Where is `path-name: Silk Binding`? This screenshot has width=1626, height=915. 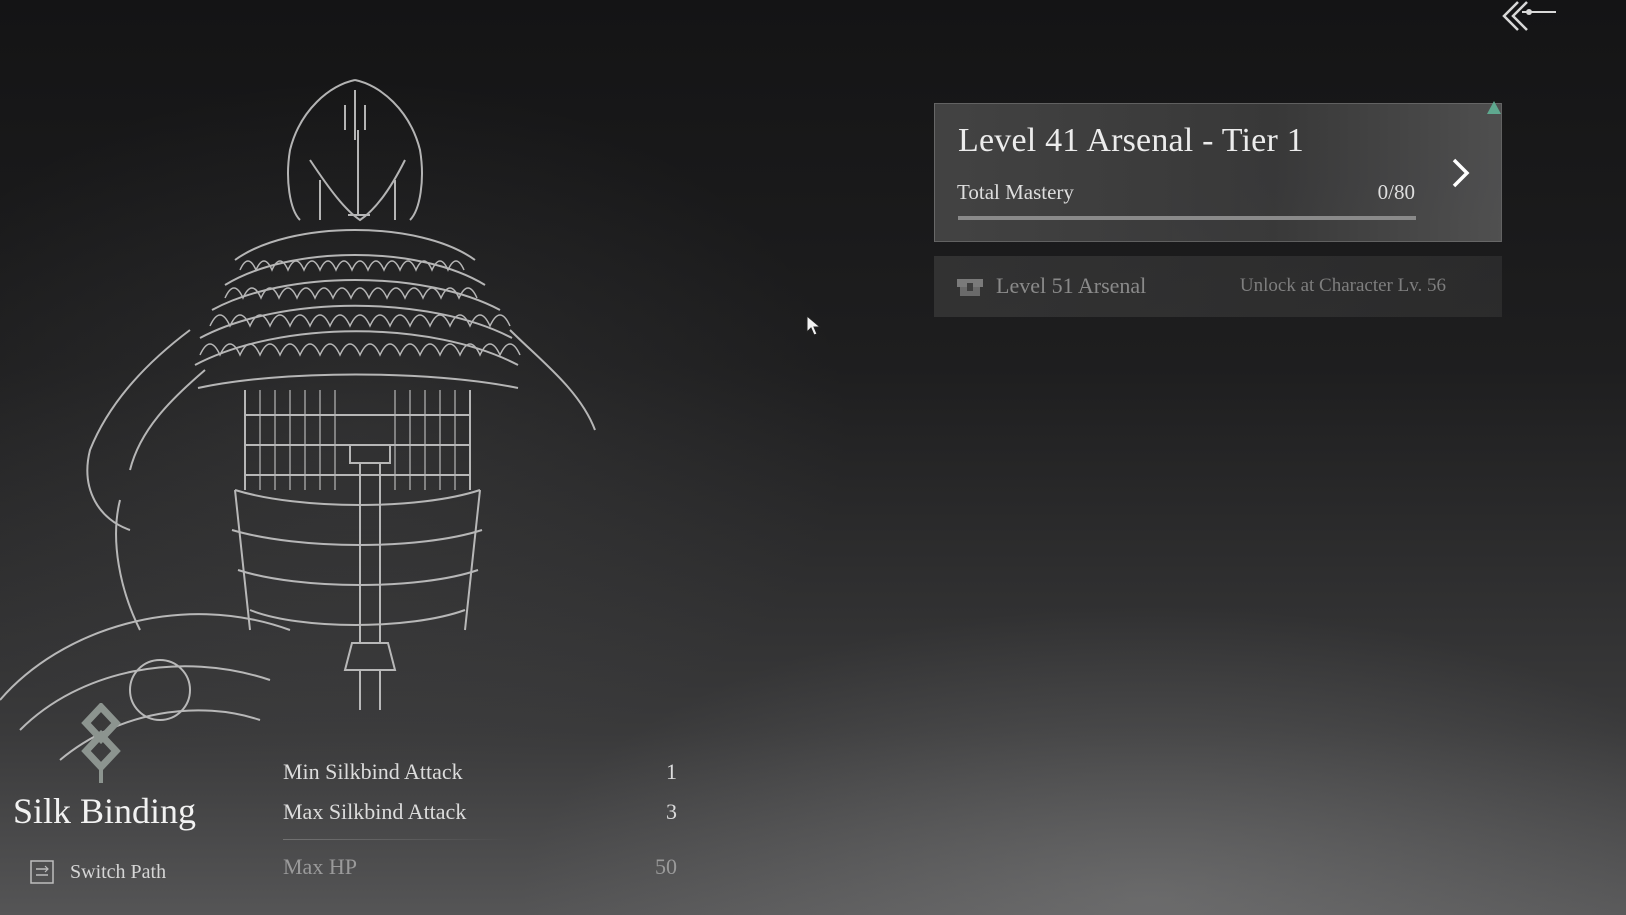
path-name: Silk Binding is located at coordinates (105, 811).